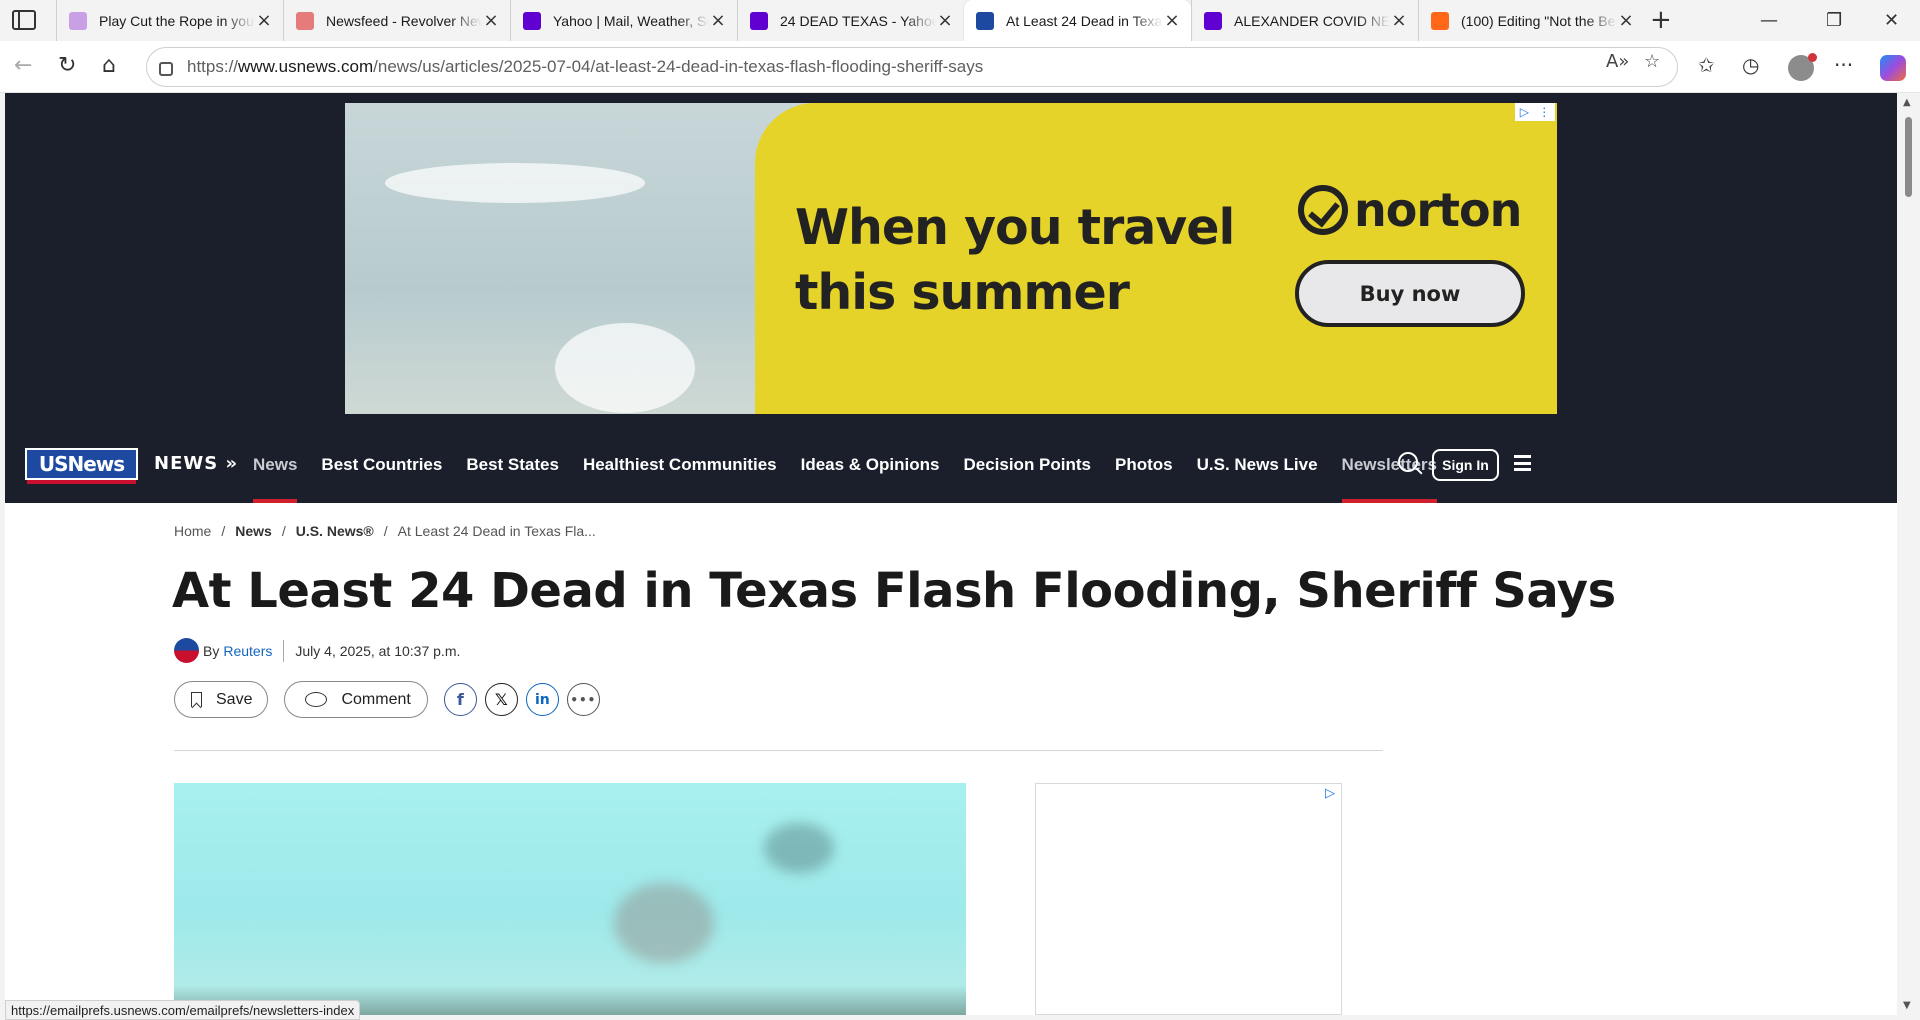 Image resolution: width=1920 pixels, height=1020 pixels. Describe the element at coordinates (1907, 102) in the screenshot. I see `scroll-up-icon: ▲` at that location.